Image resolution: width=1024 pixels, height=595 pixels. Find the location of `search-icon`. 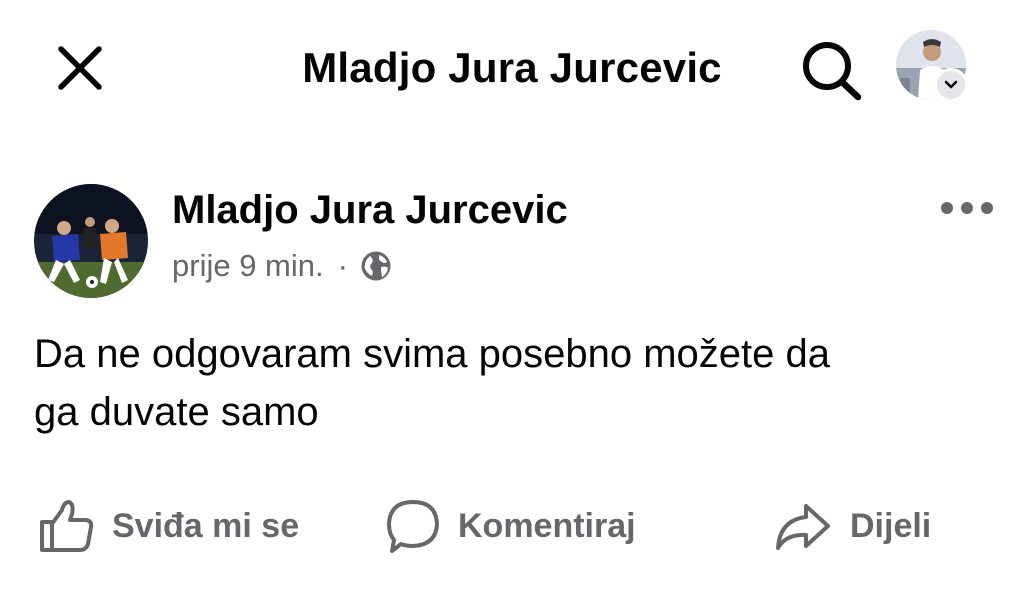

search-icon is located at coordinates (832, 71).